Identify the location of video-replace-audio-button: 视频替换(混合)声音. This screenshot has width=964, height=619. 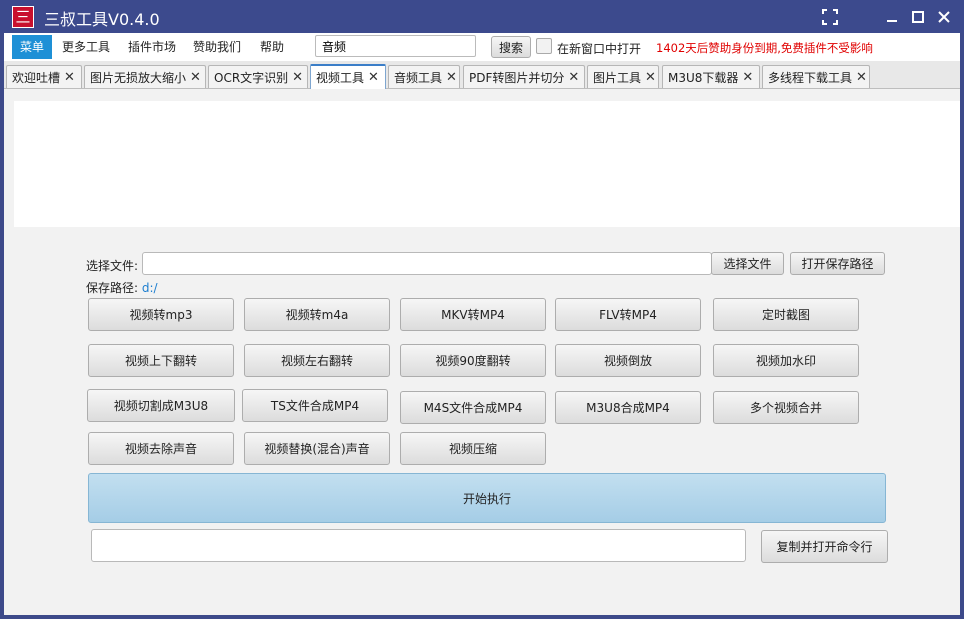
(317, 448).